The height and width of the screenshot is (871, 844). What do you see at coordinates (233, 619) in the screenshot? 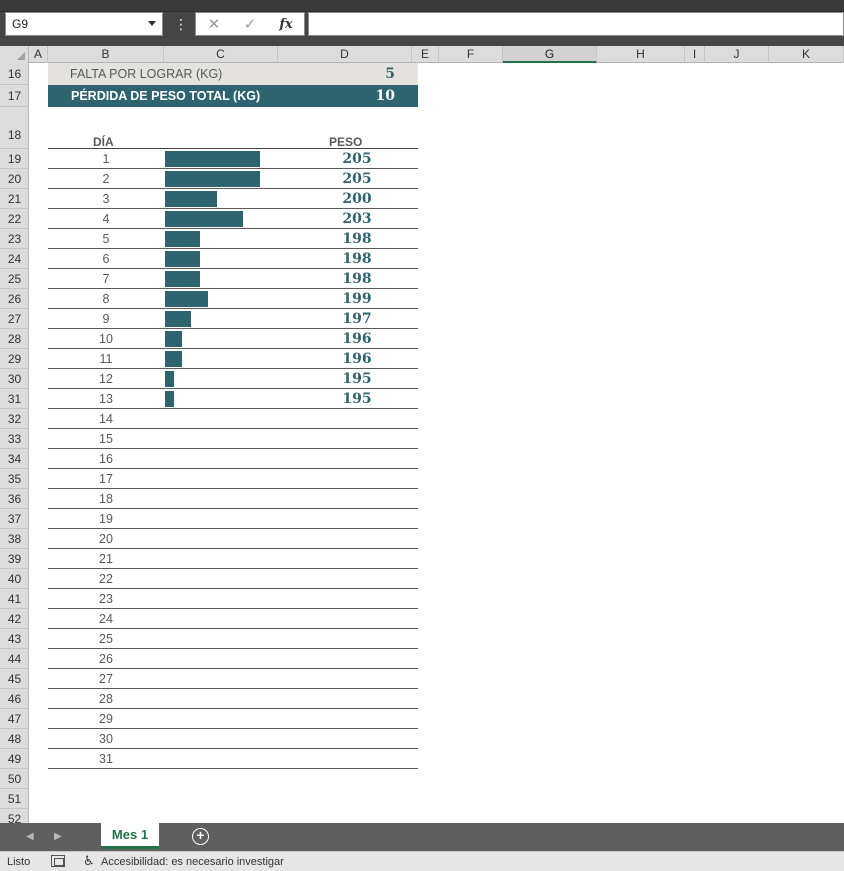
I see `table-row: 24` at bounding box center [233, 619].